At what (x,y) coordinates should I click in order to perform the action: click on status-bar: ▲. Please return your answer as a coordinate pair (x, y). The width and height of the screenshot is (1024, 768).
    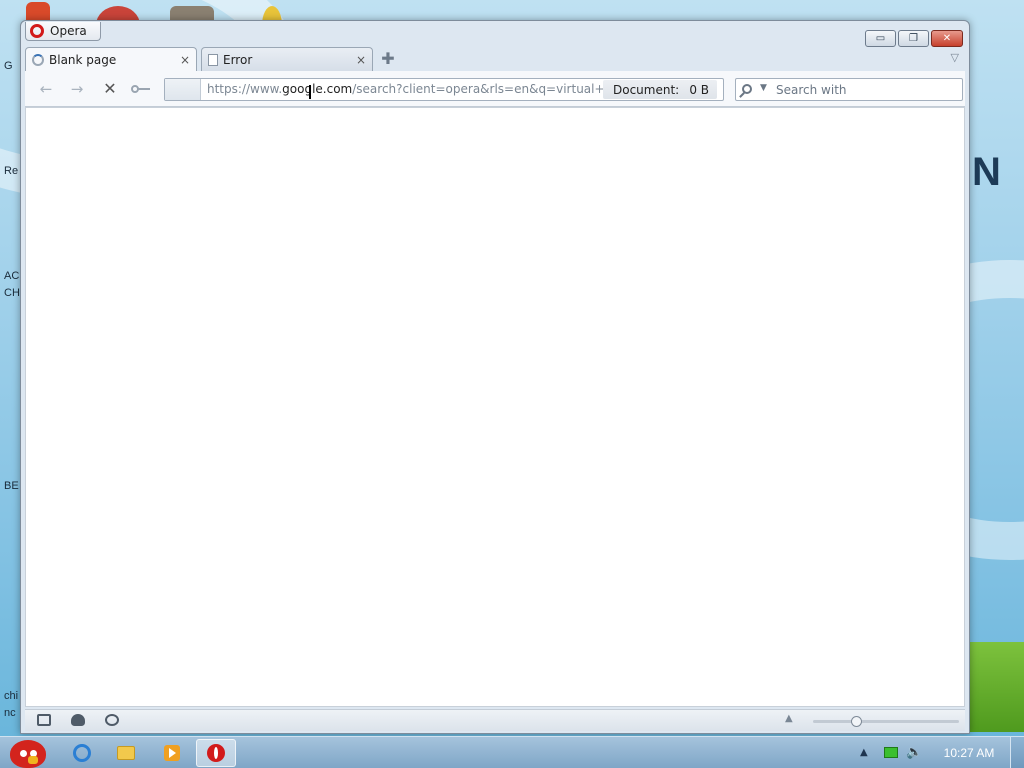
    Looking at the image, I should click on (495, 720).